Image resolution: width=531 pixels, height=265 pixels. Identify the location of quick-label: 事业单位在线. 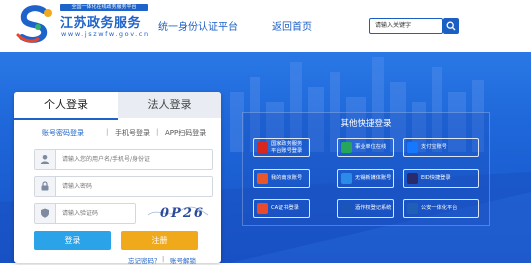
(371, 147).